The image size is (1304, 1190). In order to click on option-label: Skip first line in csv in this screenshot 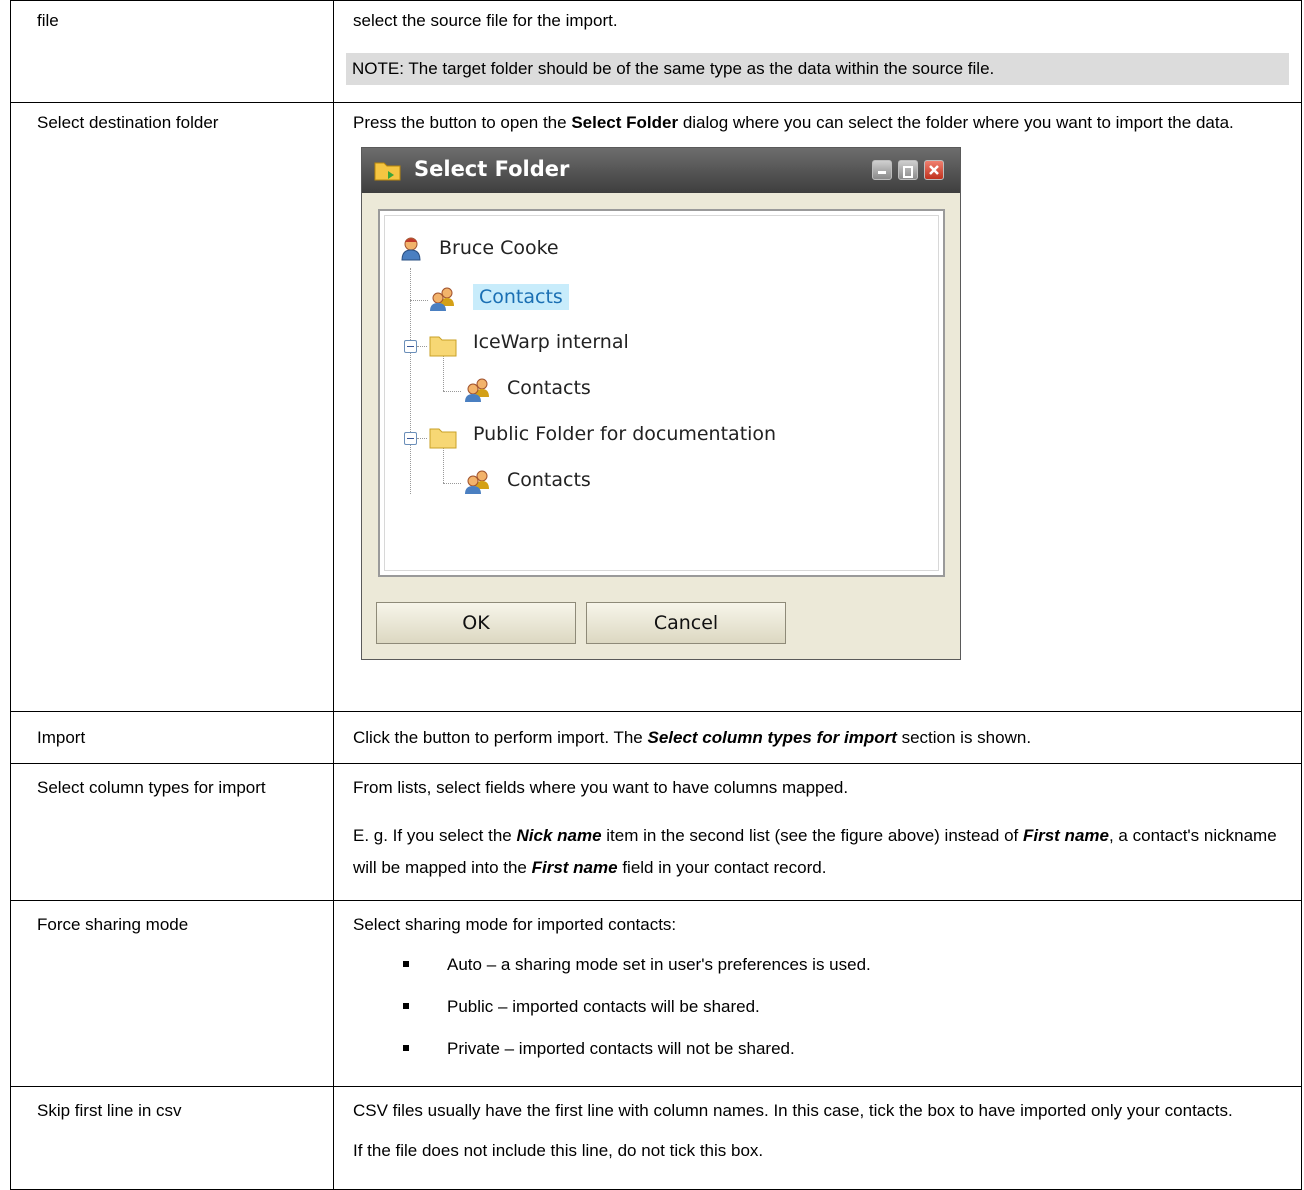, I will do `click(109, 1110)`.